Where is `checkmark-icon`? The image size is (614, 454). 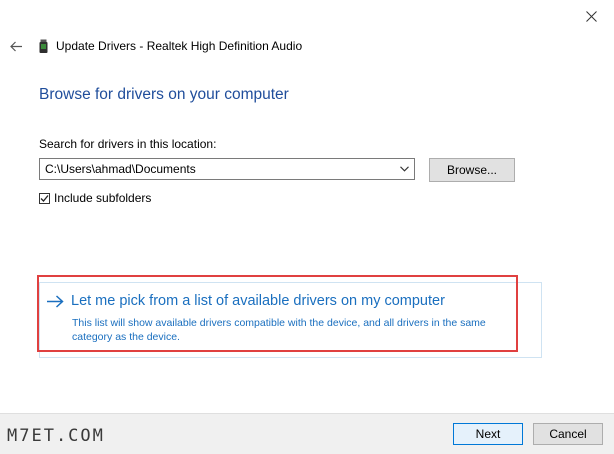 checkmark-icon is located at coordinates (44, 198).